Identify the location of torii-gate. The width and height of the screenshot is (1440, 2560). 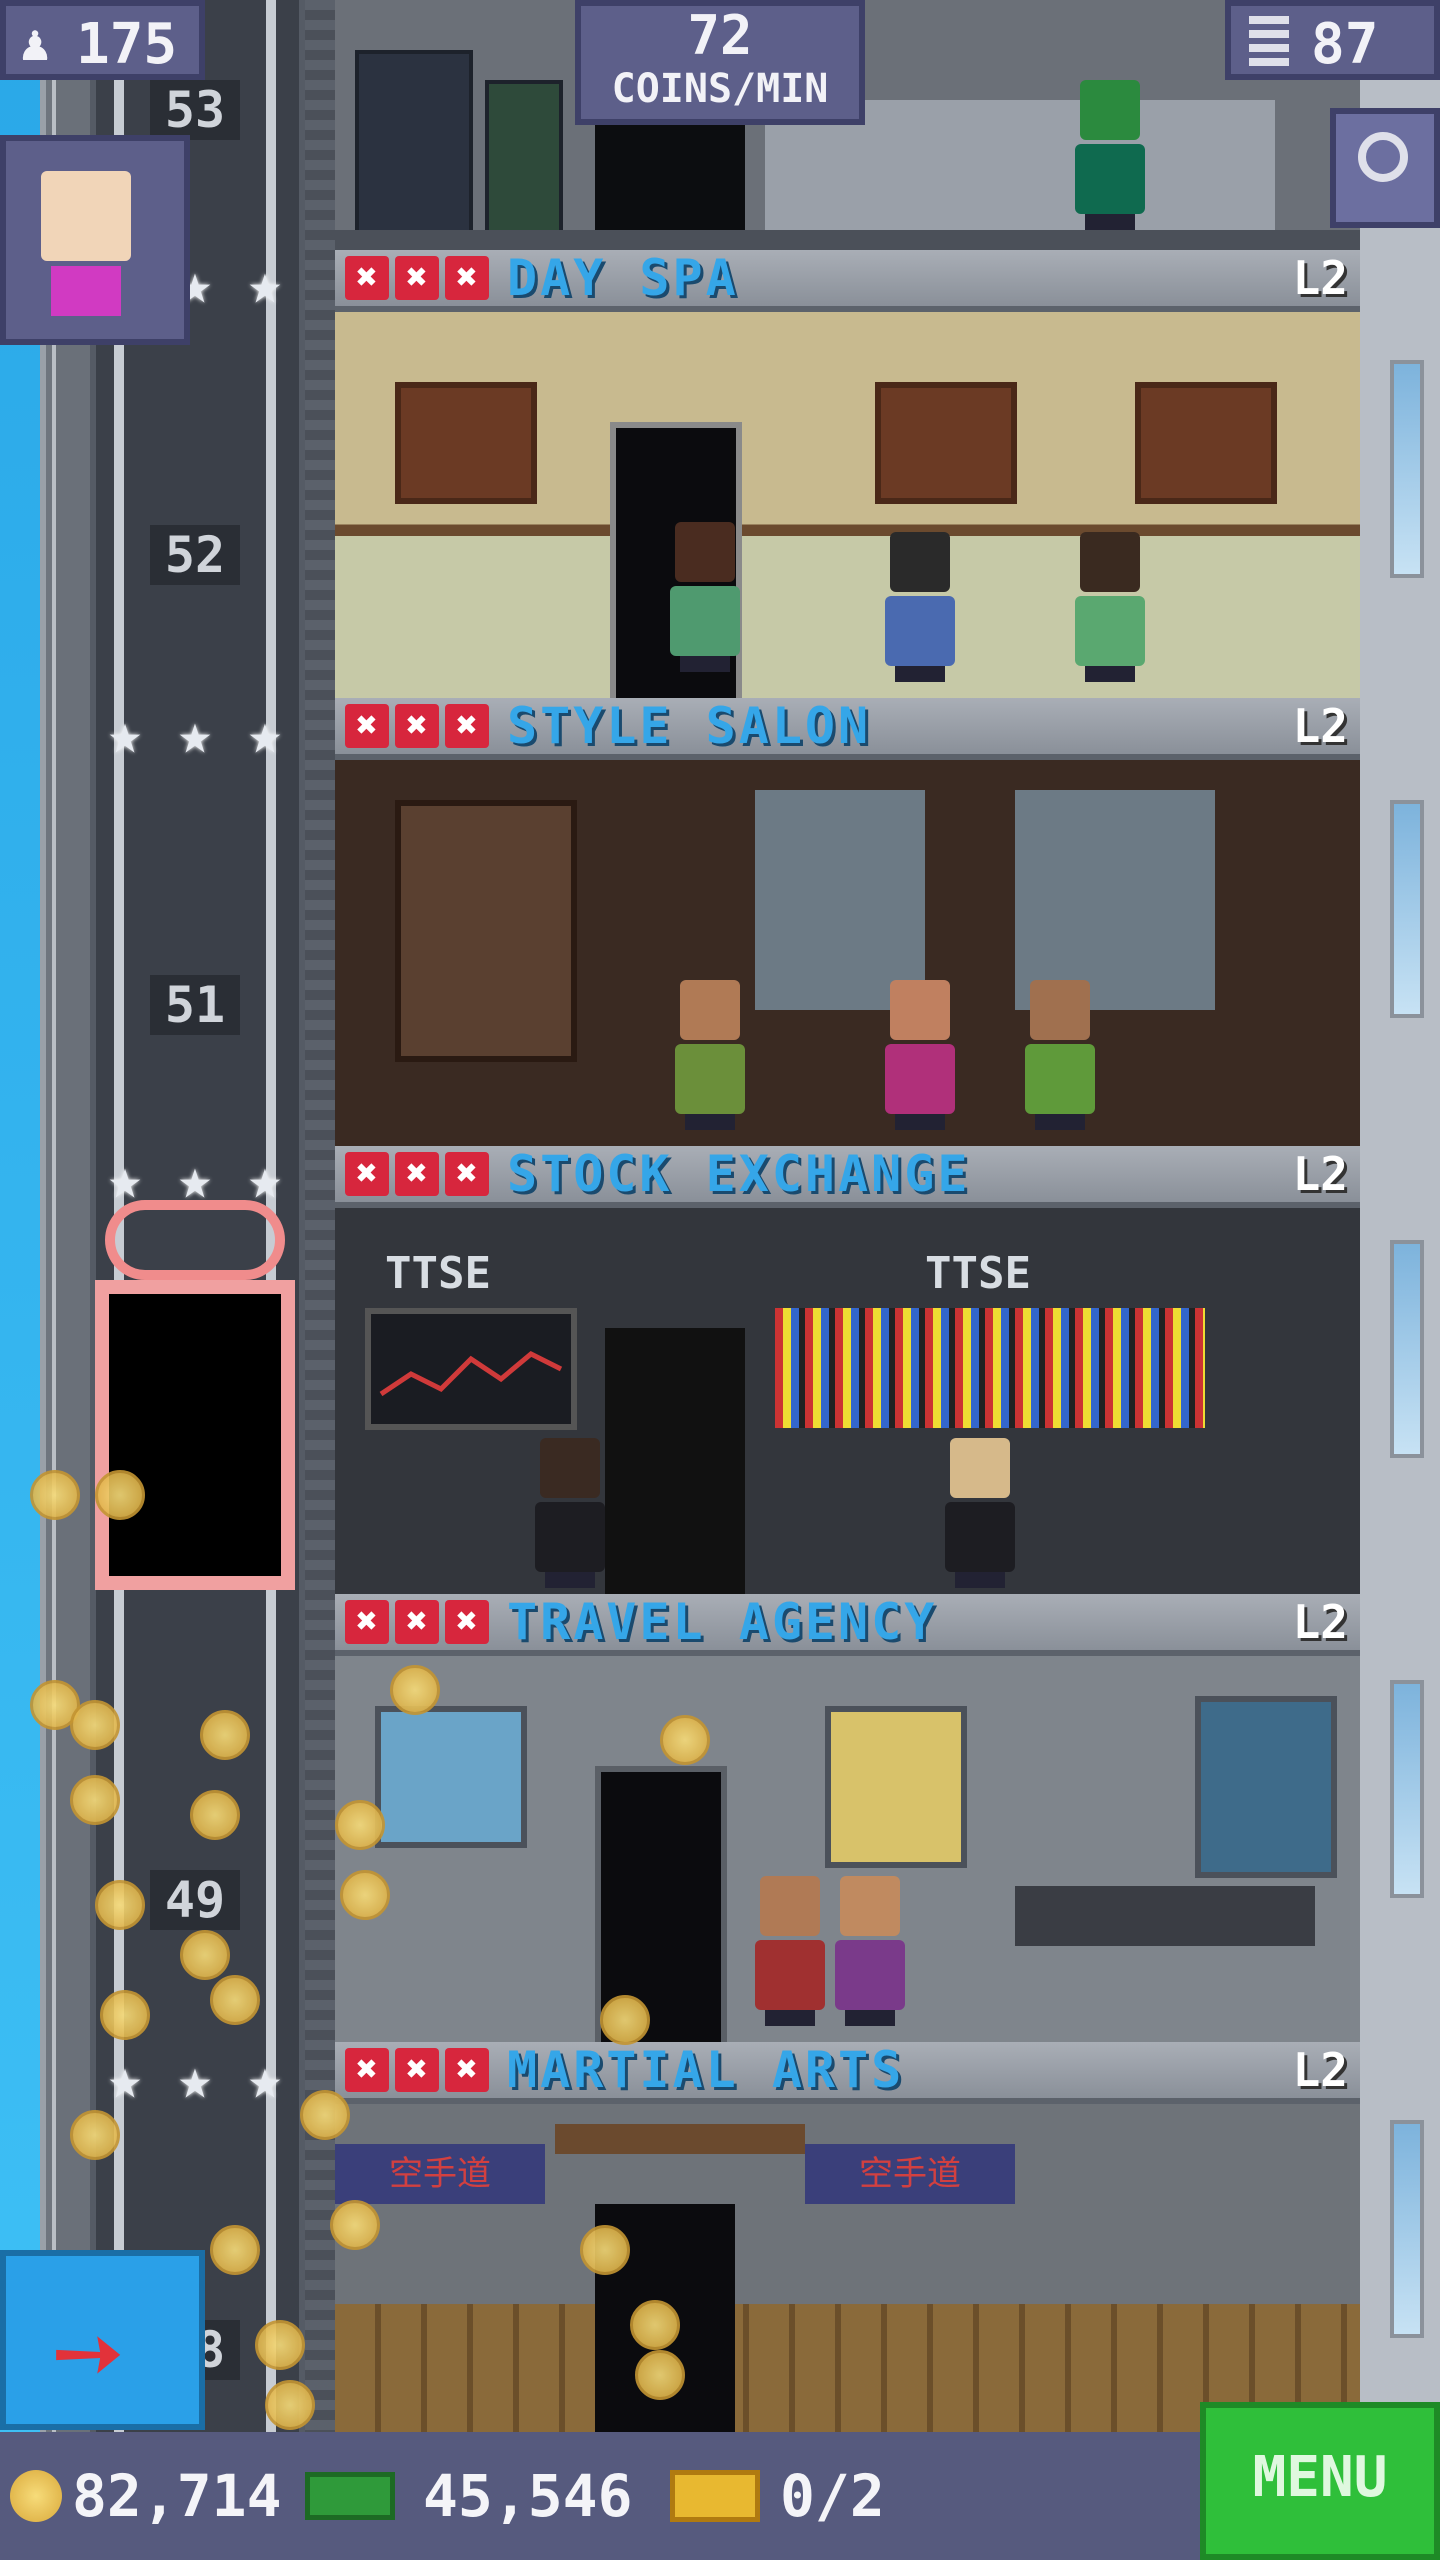
(680, 2139).